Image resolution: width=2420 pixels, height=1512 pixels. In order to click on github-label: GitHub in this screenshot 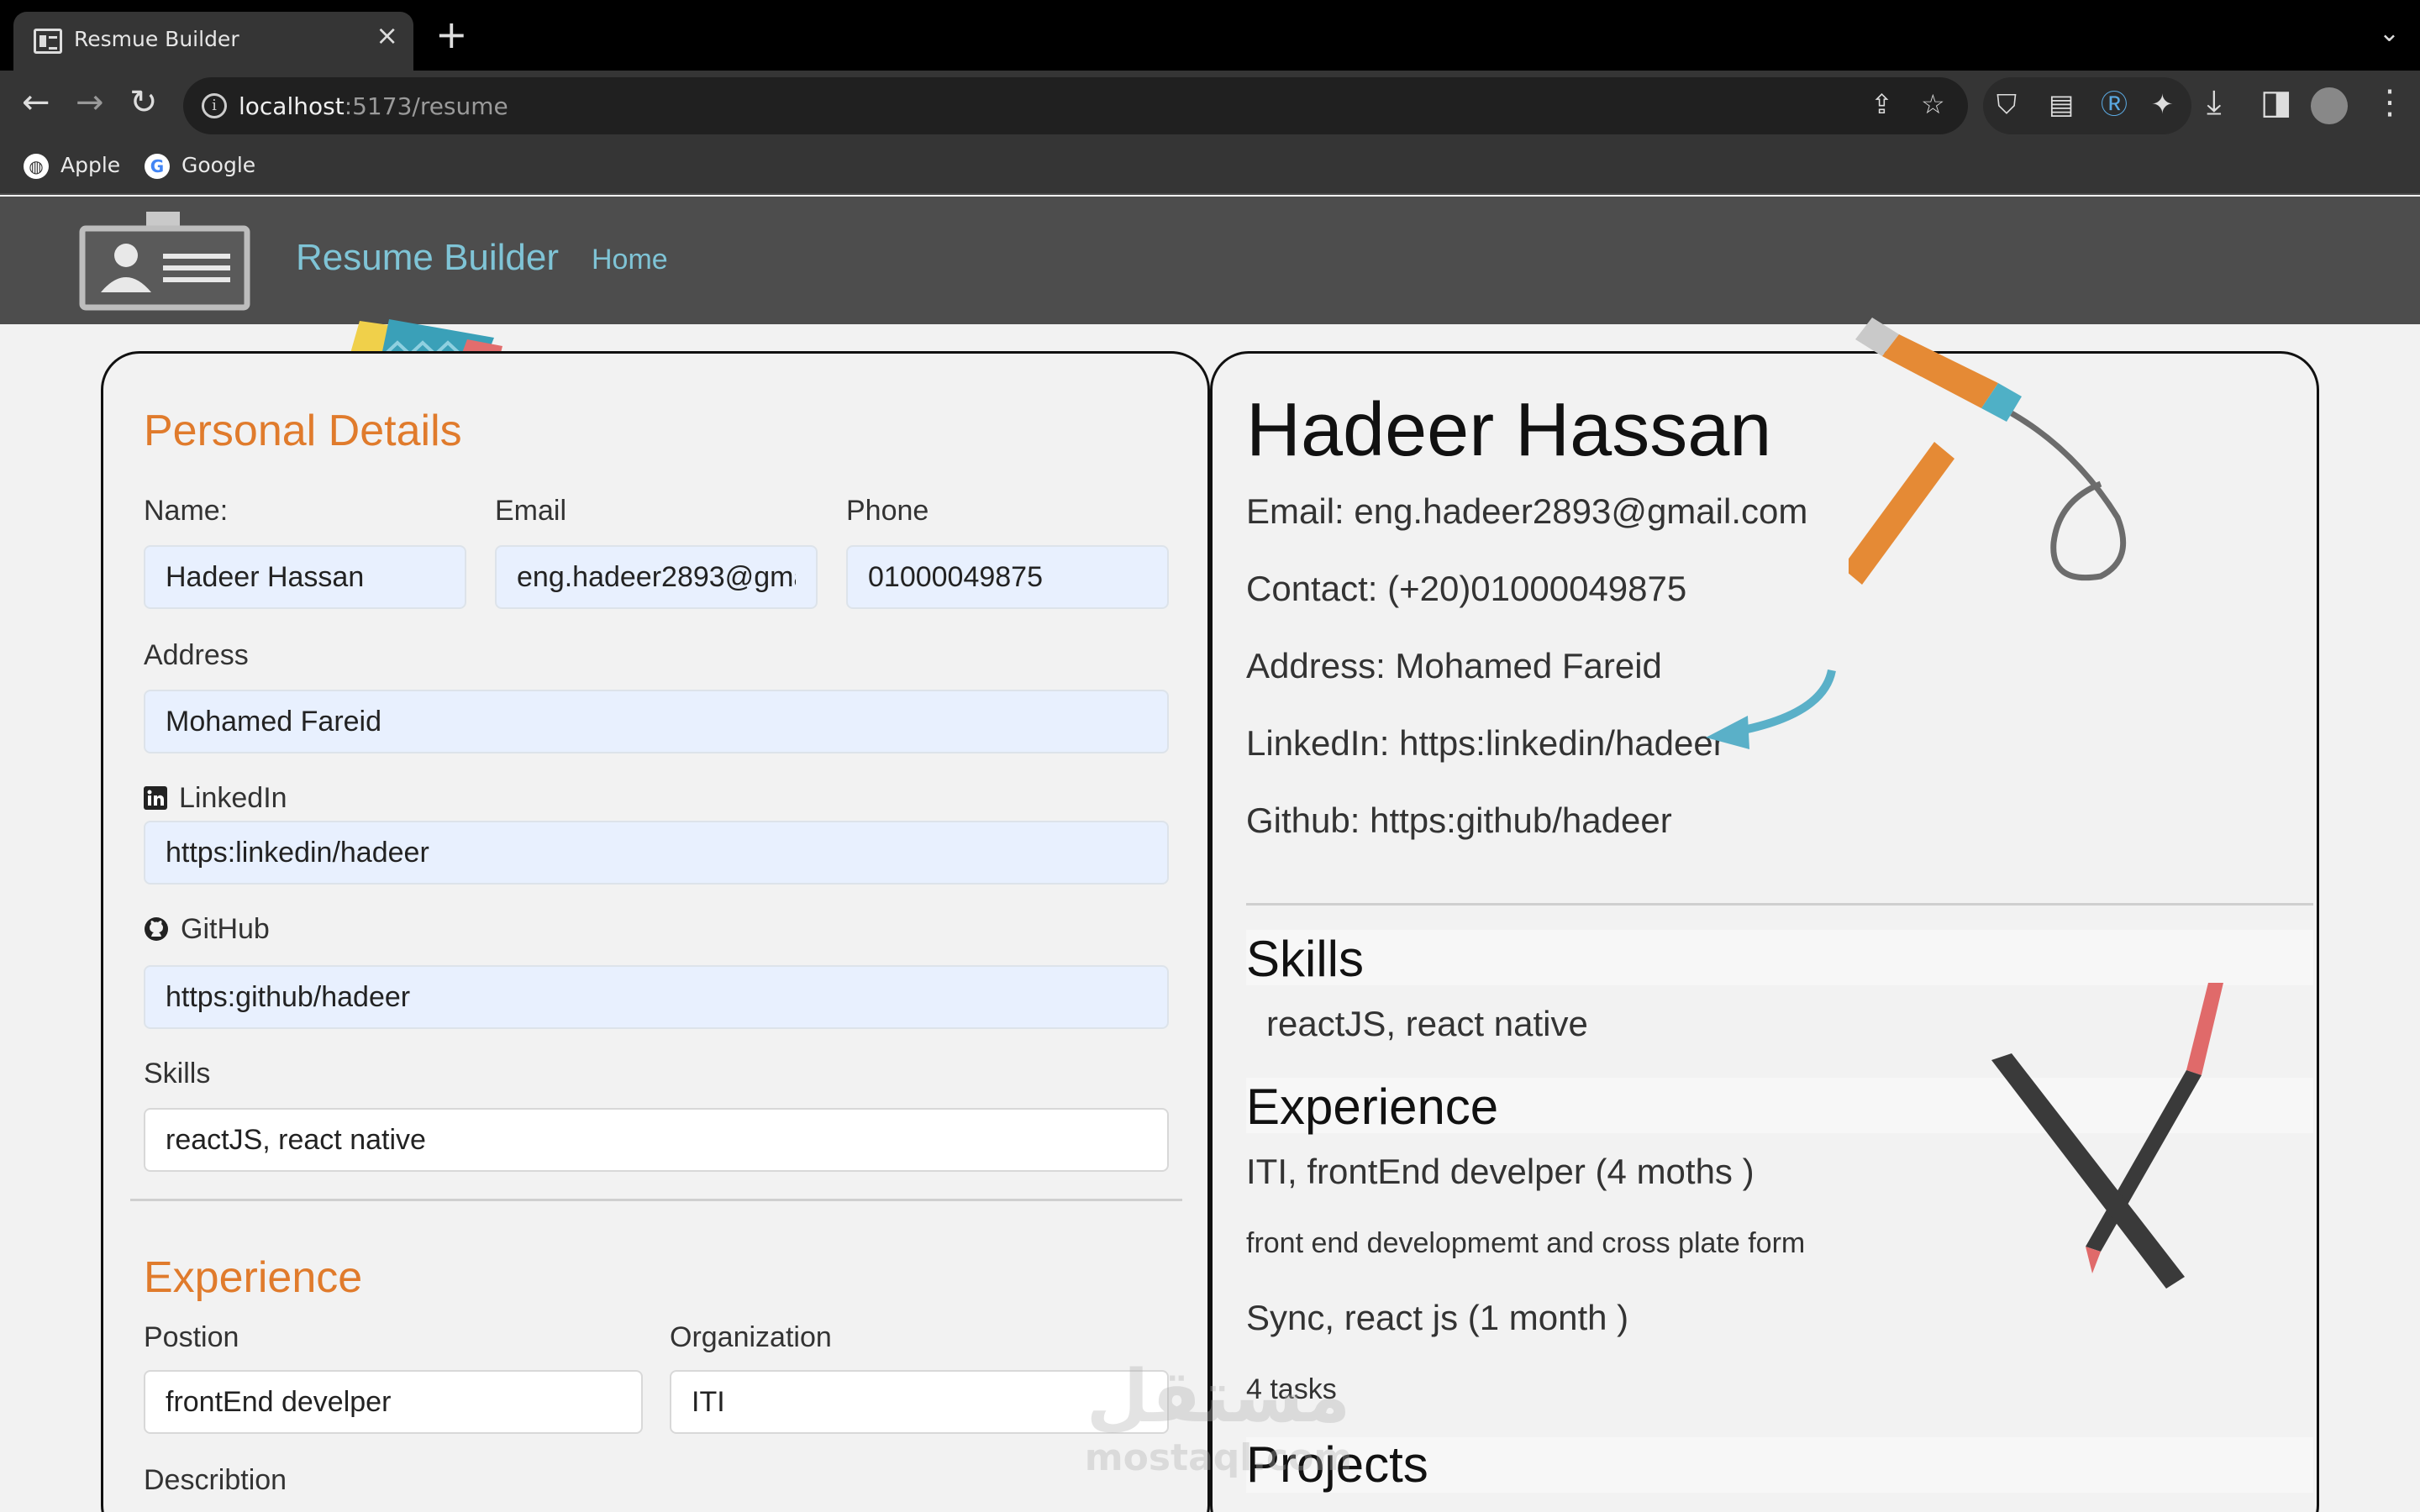, I will do `click(207, 929)`.